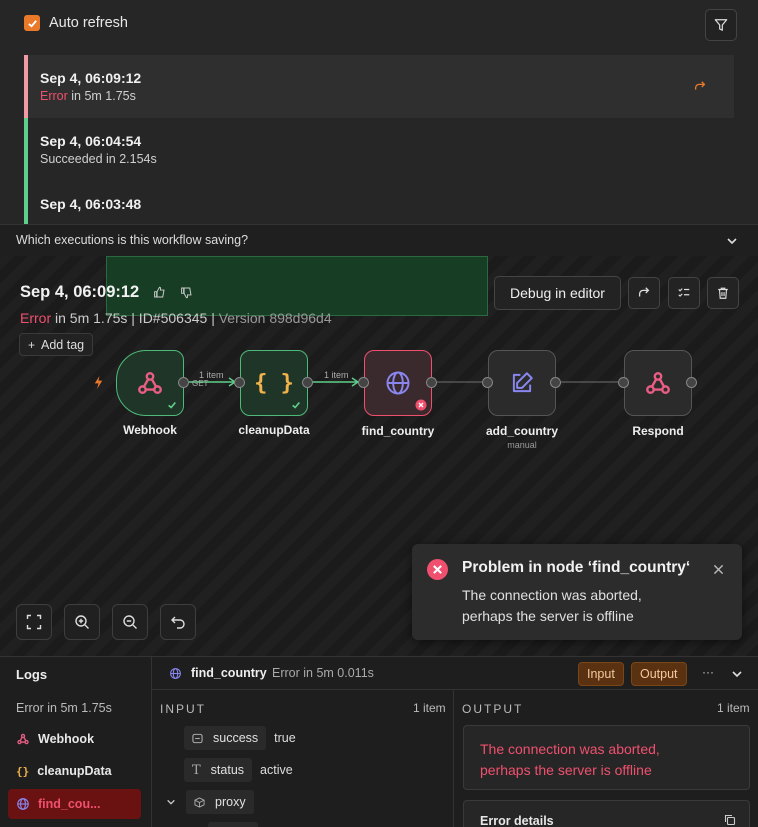  What do you see at coordinates (429, 708) in the screenshot?
I see `input-item-count: 1 item` at bounding box center [429, 708].